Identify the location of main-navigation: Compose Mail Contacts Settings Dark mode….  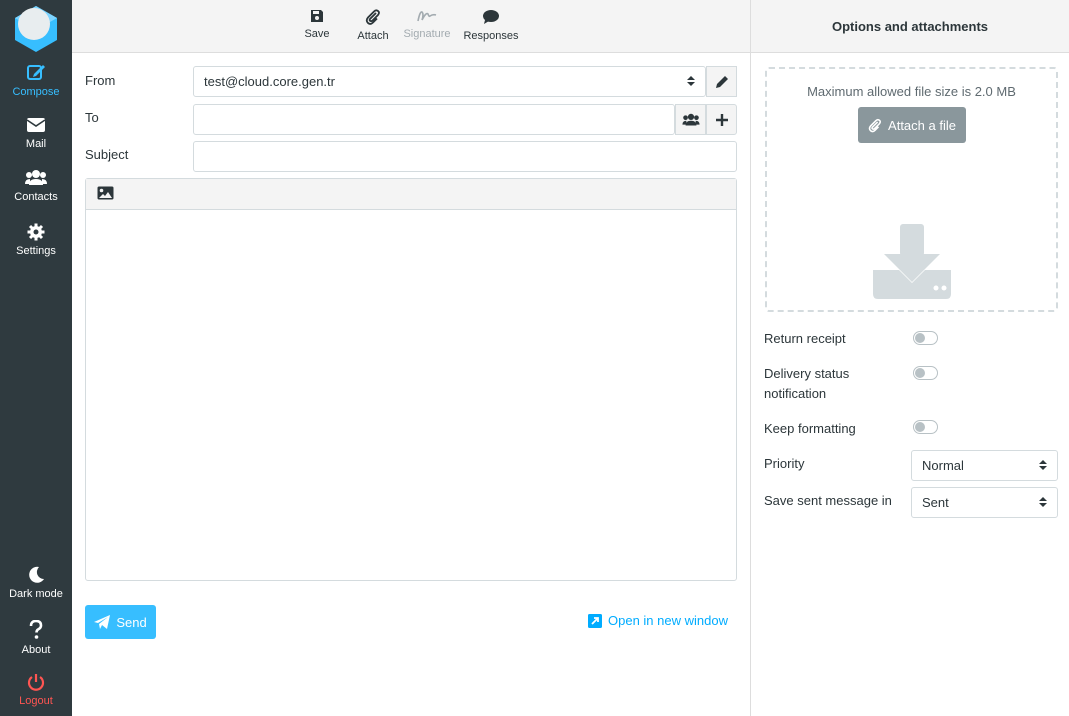
(36, 358).